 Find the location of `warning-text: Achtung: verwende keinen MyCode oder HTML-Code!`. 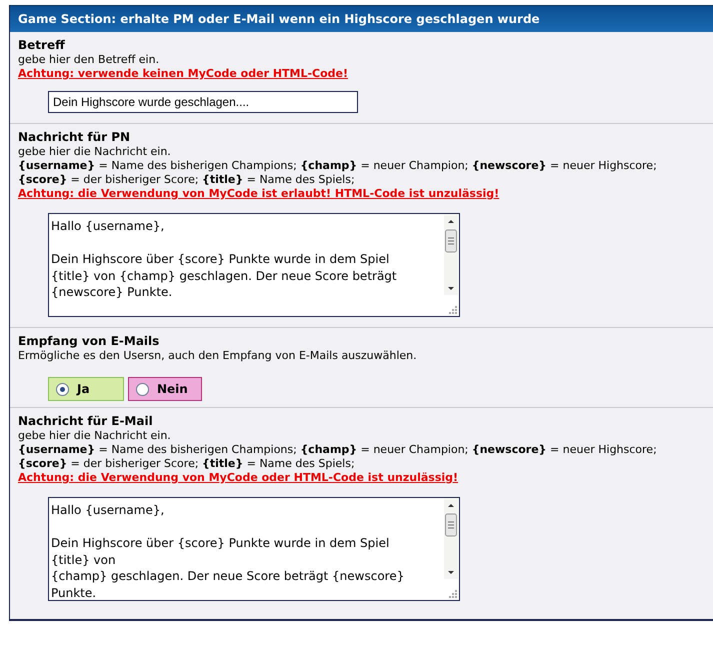

warning-text: Achtung: verwende keinen MyCode oder HTML-Code! is located at coordinates (184, 74).